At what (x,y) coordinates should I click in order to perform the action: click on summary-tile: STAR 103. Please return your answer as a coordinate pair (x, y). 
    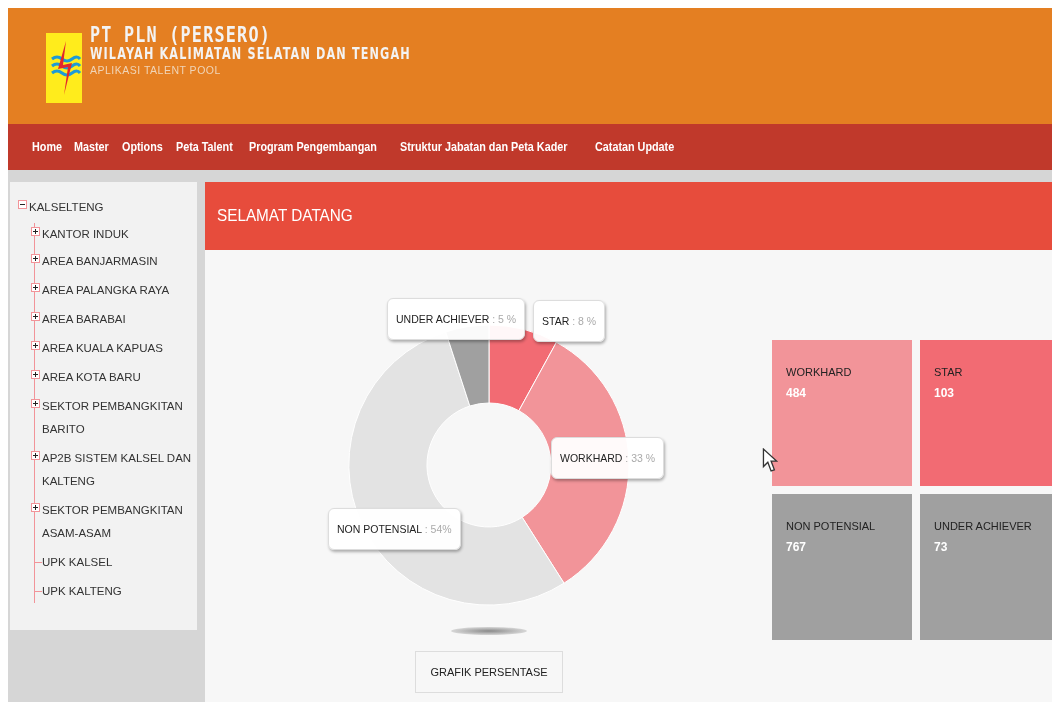
    Looking at the image, I should click on (986, 413).